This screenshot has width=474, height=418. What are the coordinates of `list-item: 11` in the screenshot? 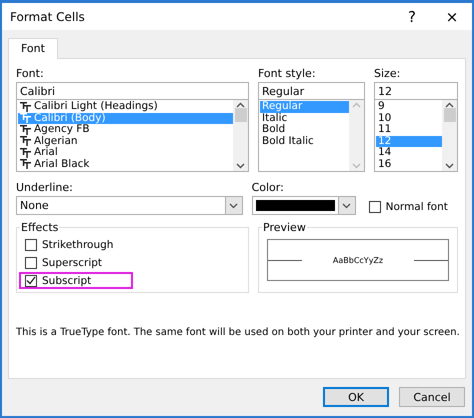 It's located at (409, 130).